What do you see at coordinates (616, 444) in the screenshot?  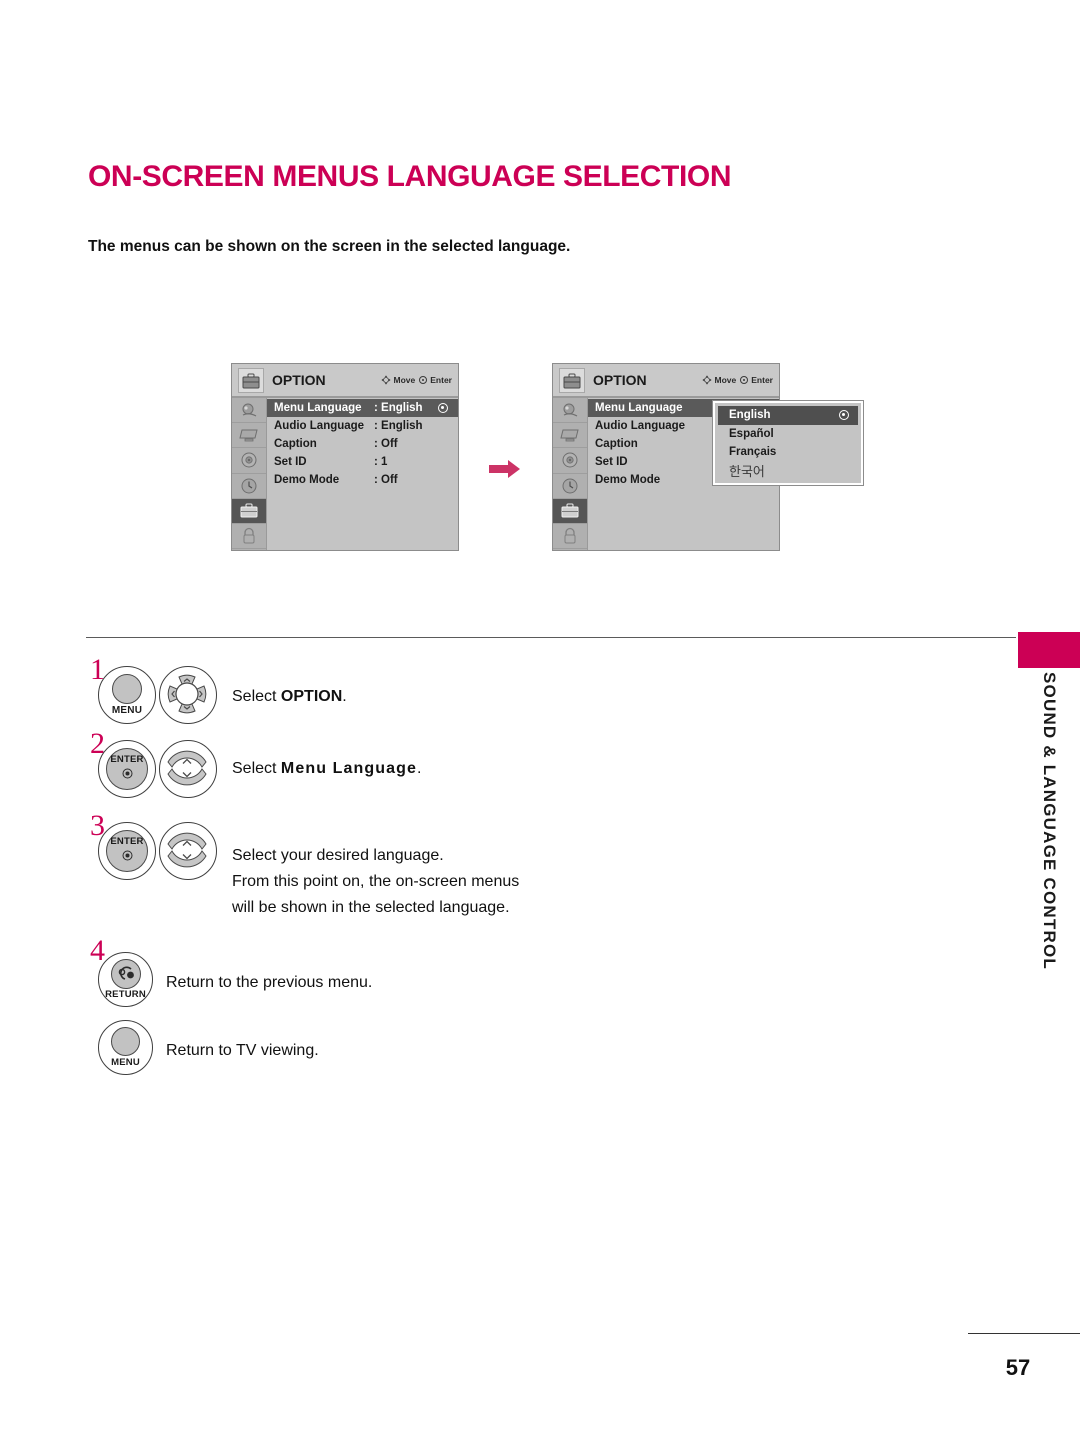 I see `osd-row-label: Caption` at bounding box center [616, 444].